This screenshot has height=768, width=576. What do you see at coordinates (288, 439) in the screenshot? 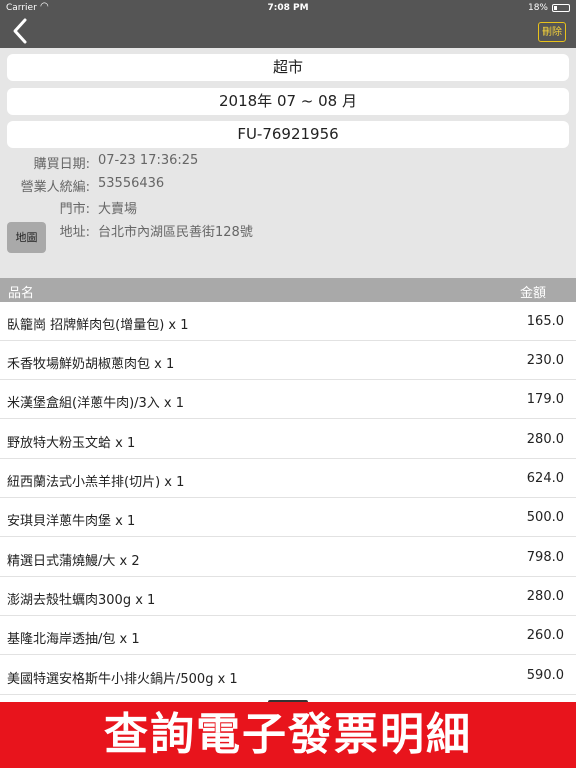
I see `table-row: 野放特大粉玉文蛤 x 1 280.0` at bounding box center [288, 439].